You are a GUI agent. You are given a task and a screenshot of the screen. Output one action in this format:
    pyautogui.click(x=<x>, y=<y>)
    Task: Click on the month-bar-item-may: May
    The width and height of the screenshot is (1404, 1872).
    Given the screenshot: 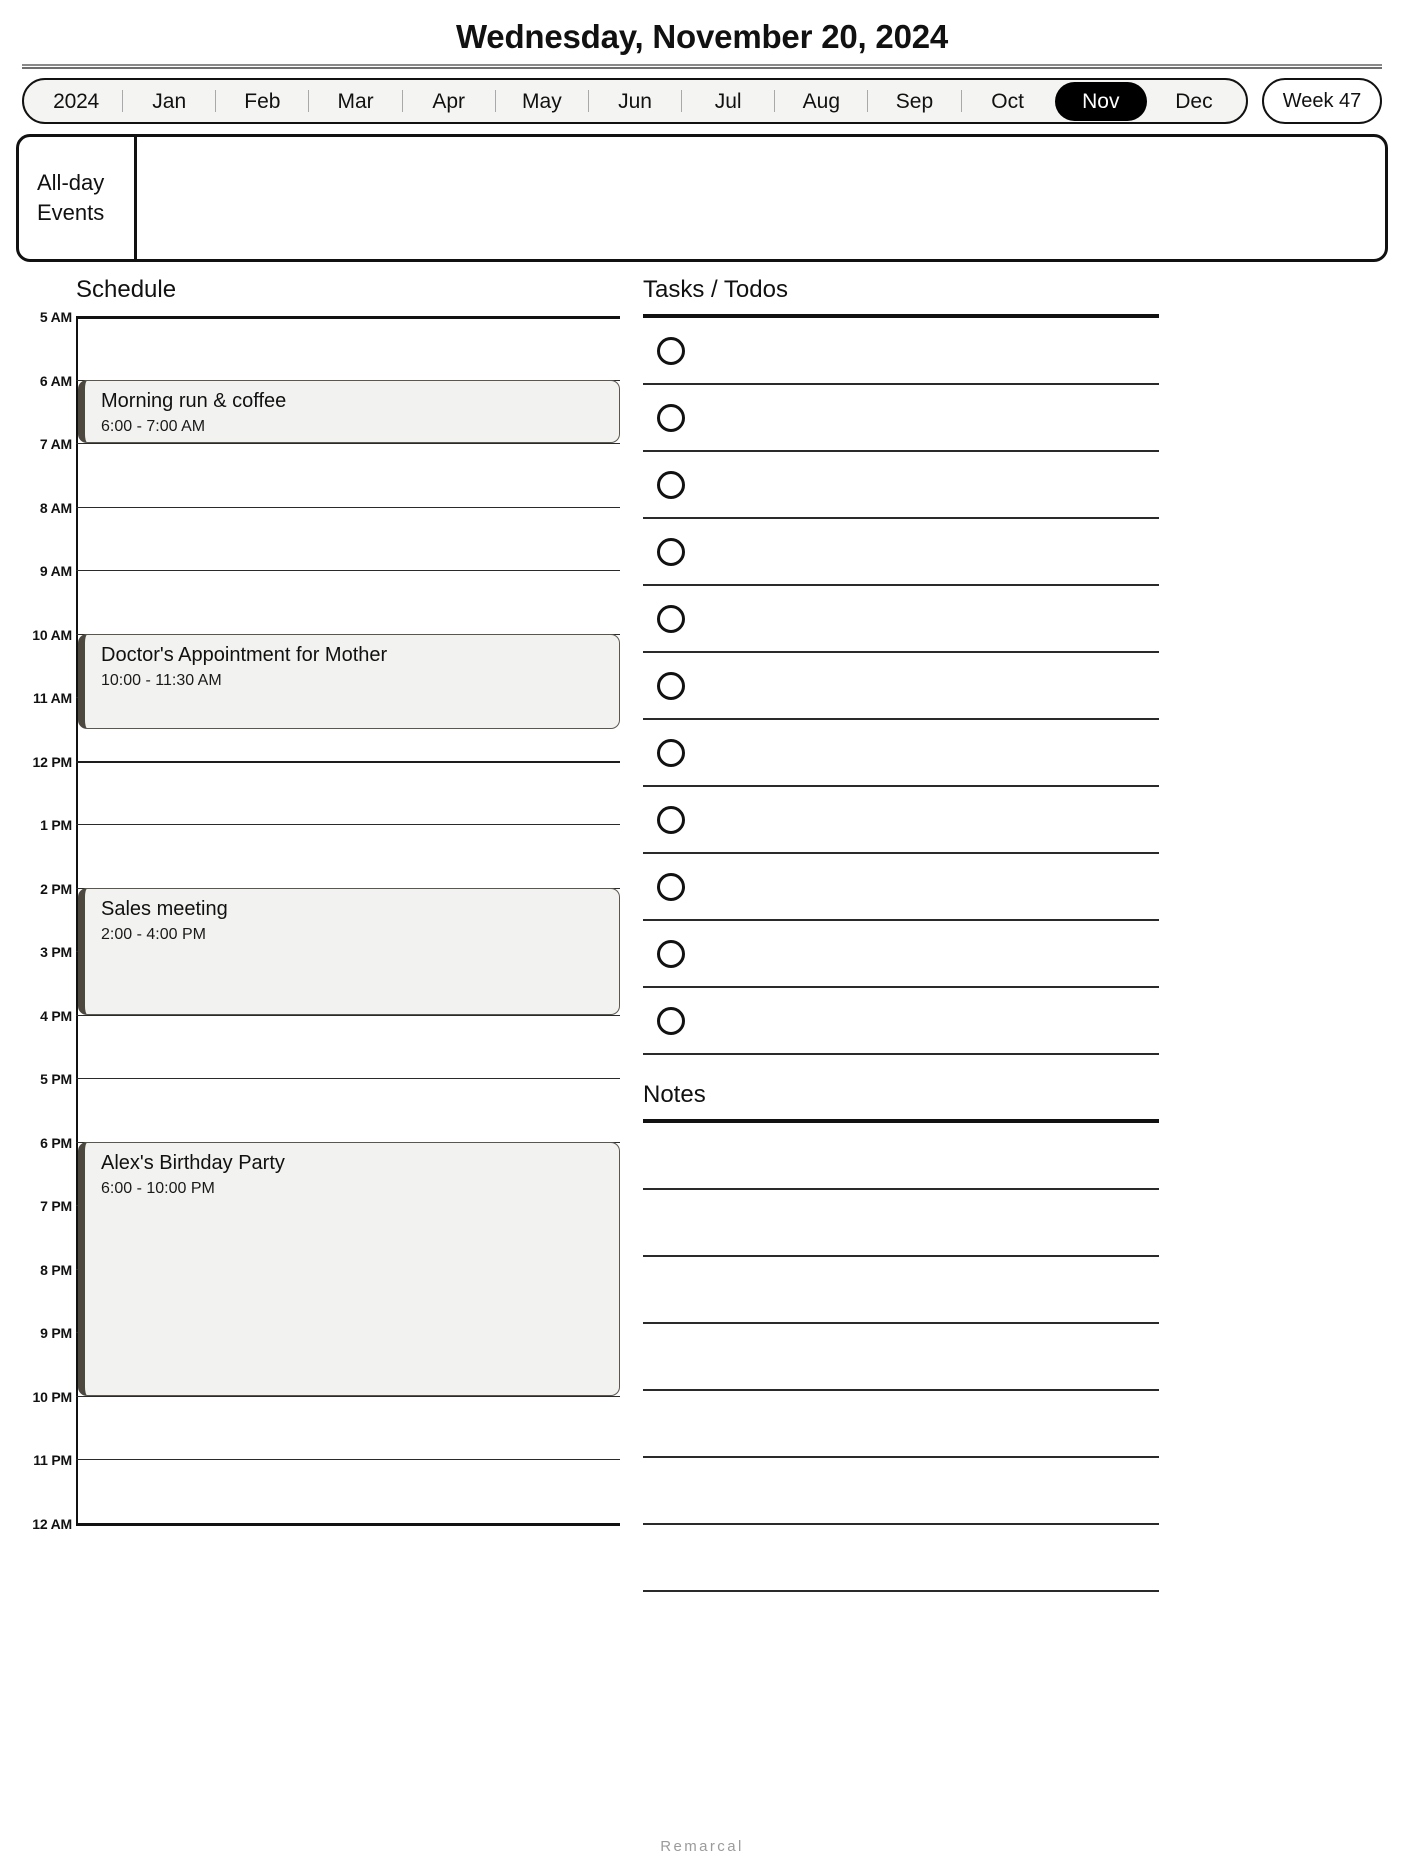 What is the action you would take?
    pyautogui.click(x=542, y=101)
    